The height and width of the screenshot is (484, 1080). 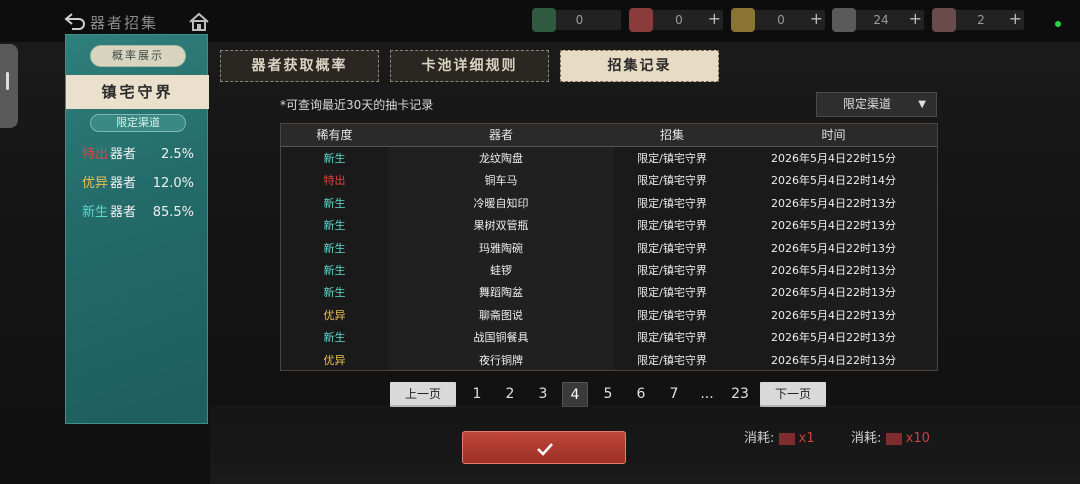 What do you see at coordinates (299, 66) in the screenshot?
I see `tab-probability: 器者获取概率` at bounding box center [299, 66].